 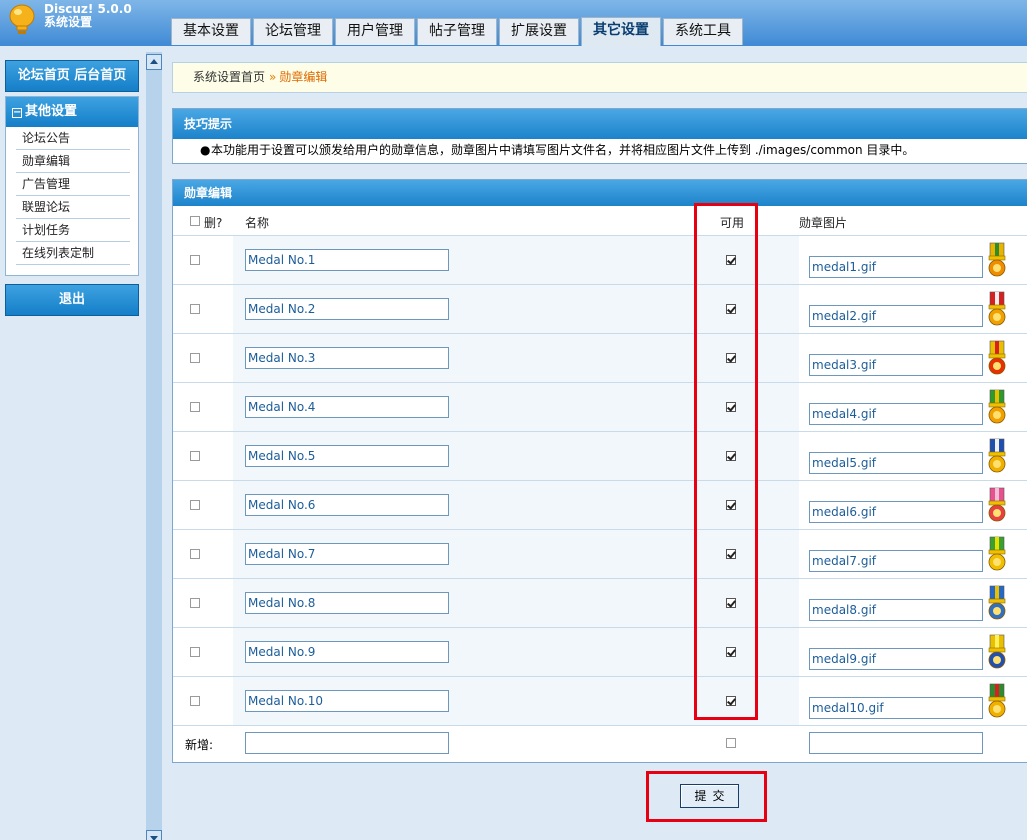 I want to click on table-header: 删? 名称 可用 勋章图片, so click(x=600, y=221).